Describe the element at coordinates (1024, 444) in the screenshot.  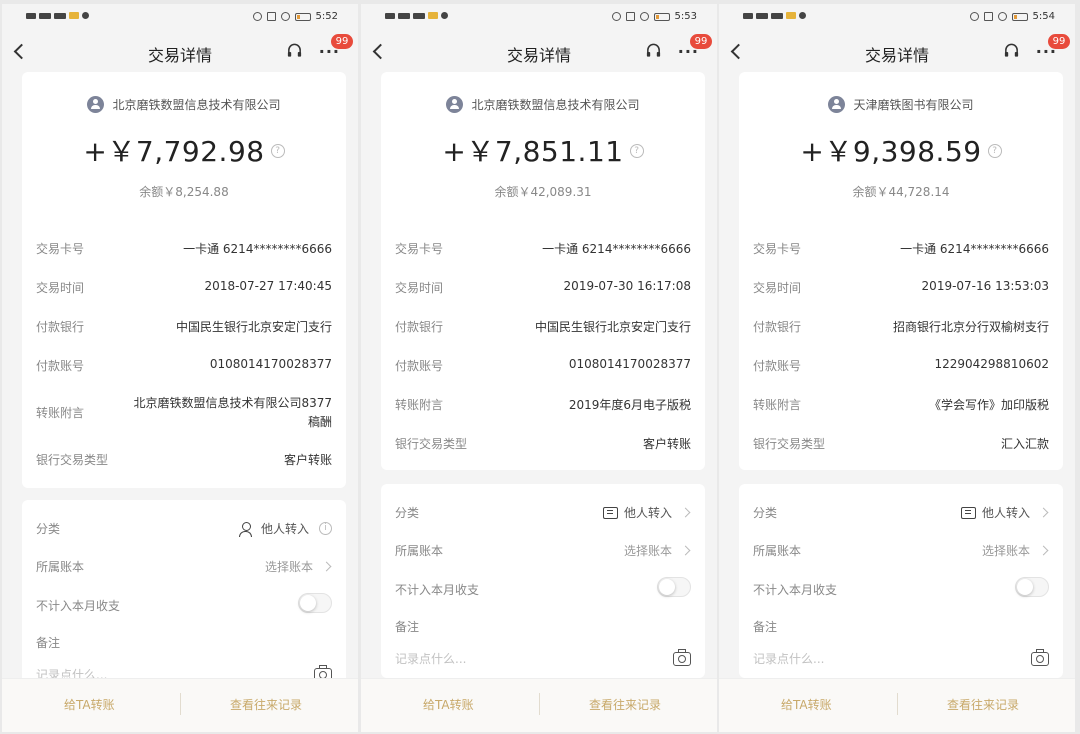
I see `detail-value: 汇入汇款` at that location.